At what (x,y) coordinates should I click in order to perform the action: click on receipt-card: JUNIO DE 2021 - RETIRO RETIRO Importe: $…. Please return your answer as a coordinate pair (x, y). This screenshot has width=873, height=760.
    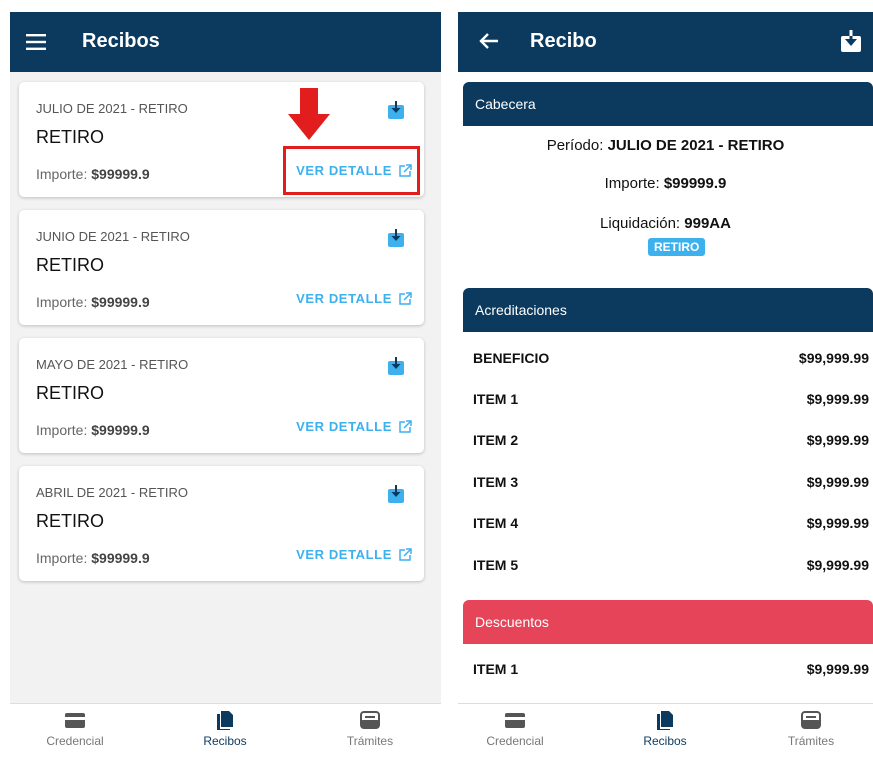
    Looking at the image, I should click on (221, 267).